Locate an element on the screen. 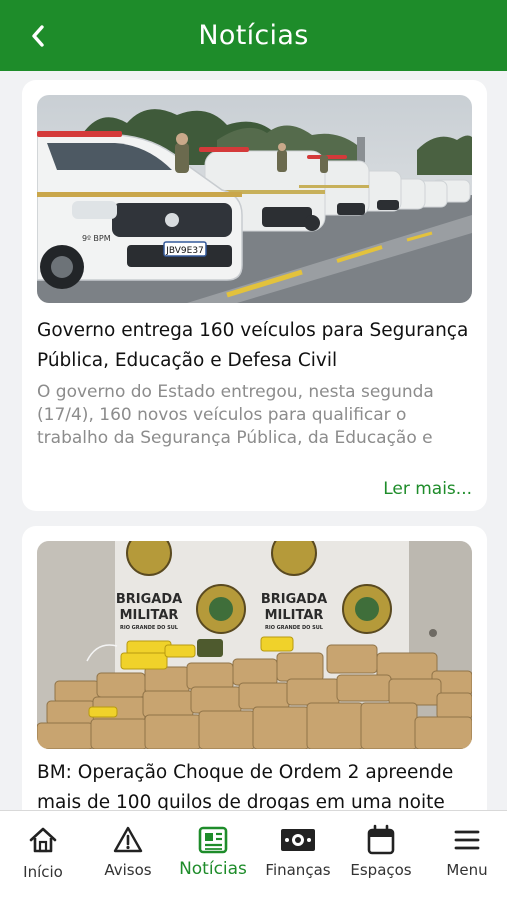 This screenshot has height=900, width=507. news-icon is located at coordinates (213, 840).